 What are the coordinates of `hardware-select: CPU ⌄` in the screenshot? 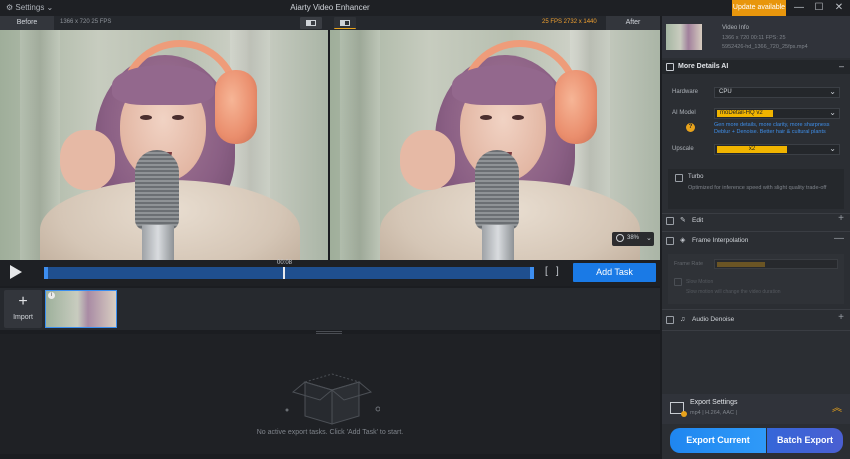 It's located at (777, 92).